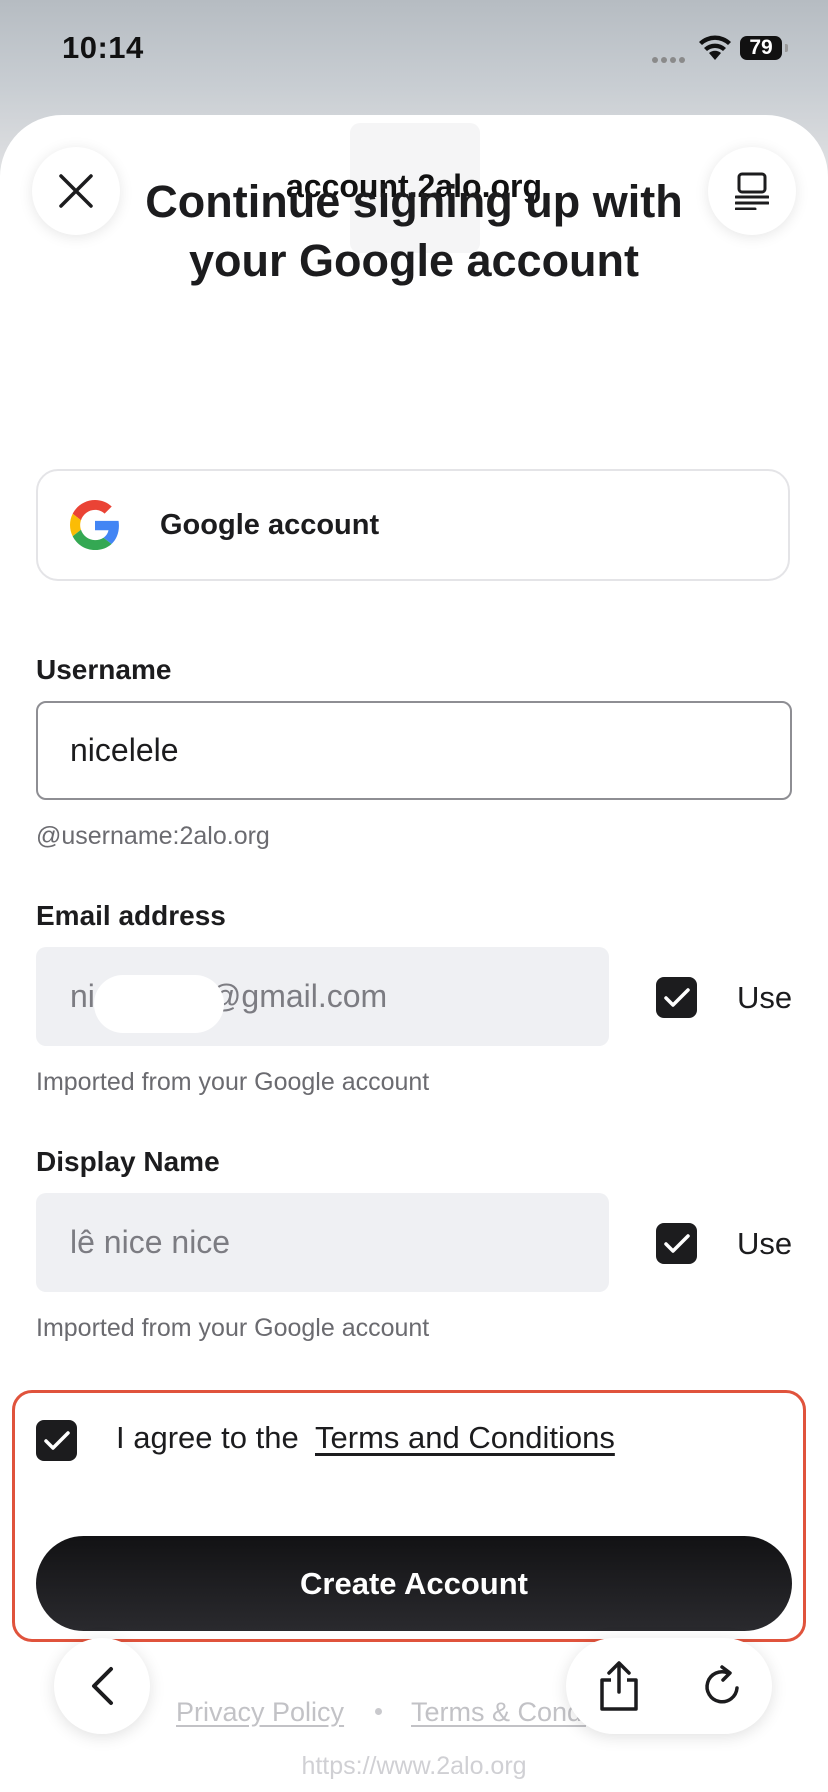 The width and height of the screenshot is (828, 1792). I want to click on back-arrow-icon, so click(102, 1686).